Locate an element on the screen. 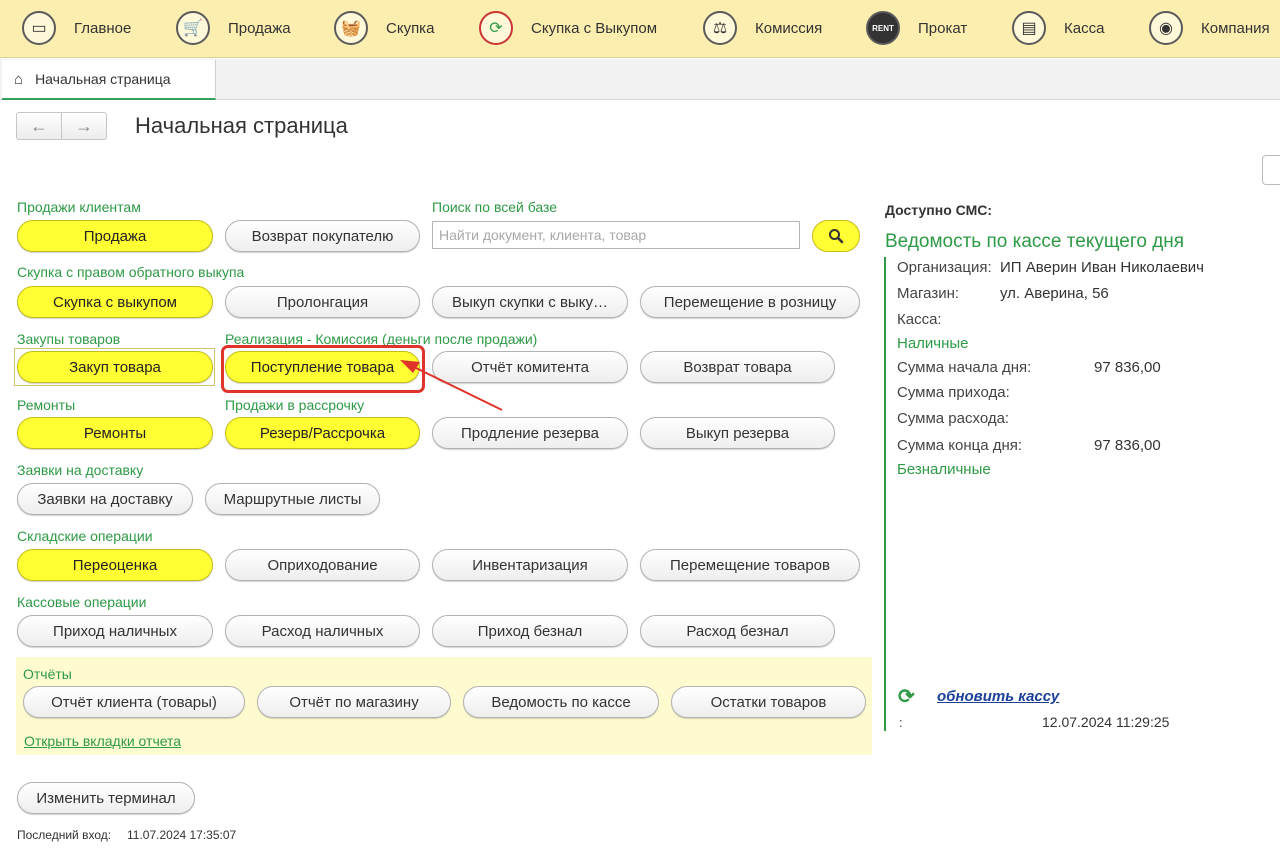 The width and height of the screenshot is (1280, 865). nav-buyback: ⟳ Скупка с Выкупом is located at coordinates (568, 28).